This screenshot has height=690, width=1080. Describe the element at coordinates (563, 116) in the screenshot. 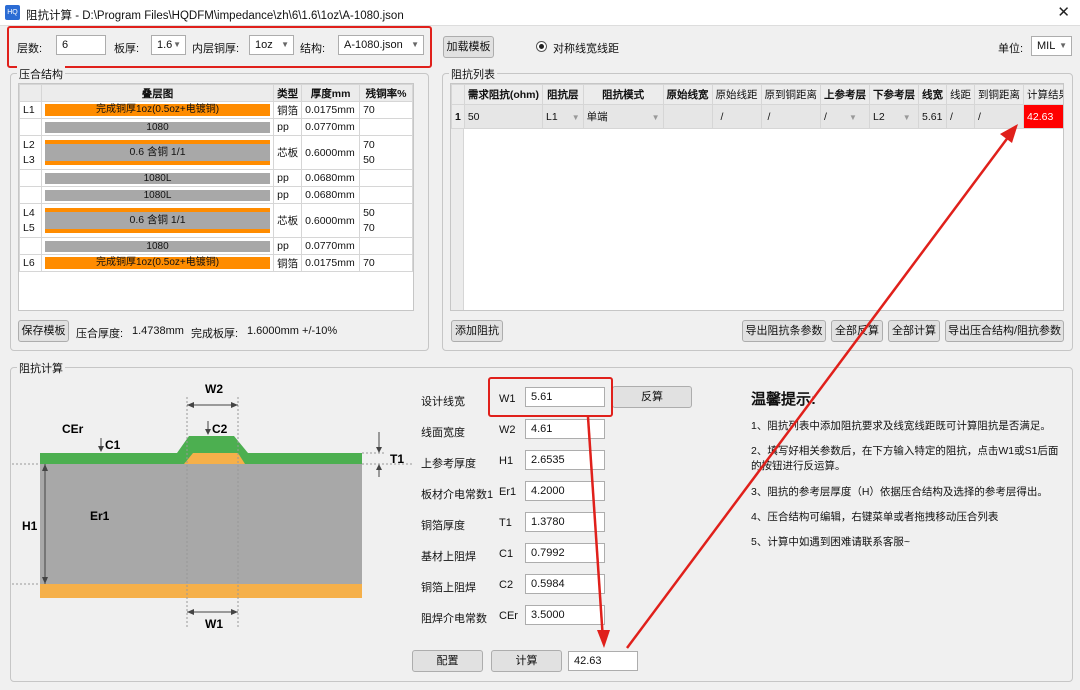

I see `imp-layer-cell: L1 ▼` at that location.